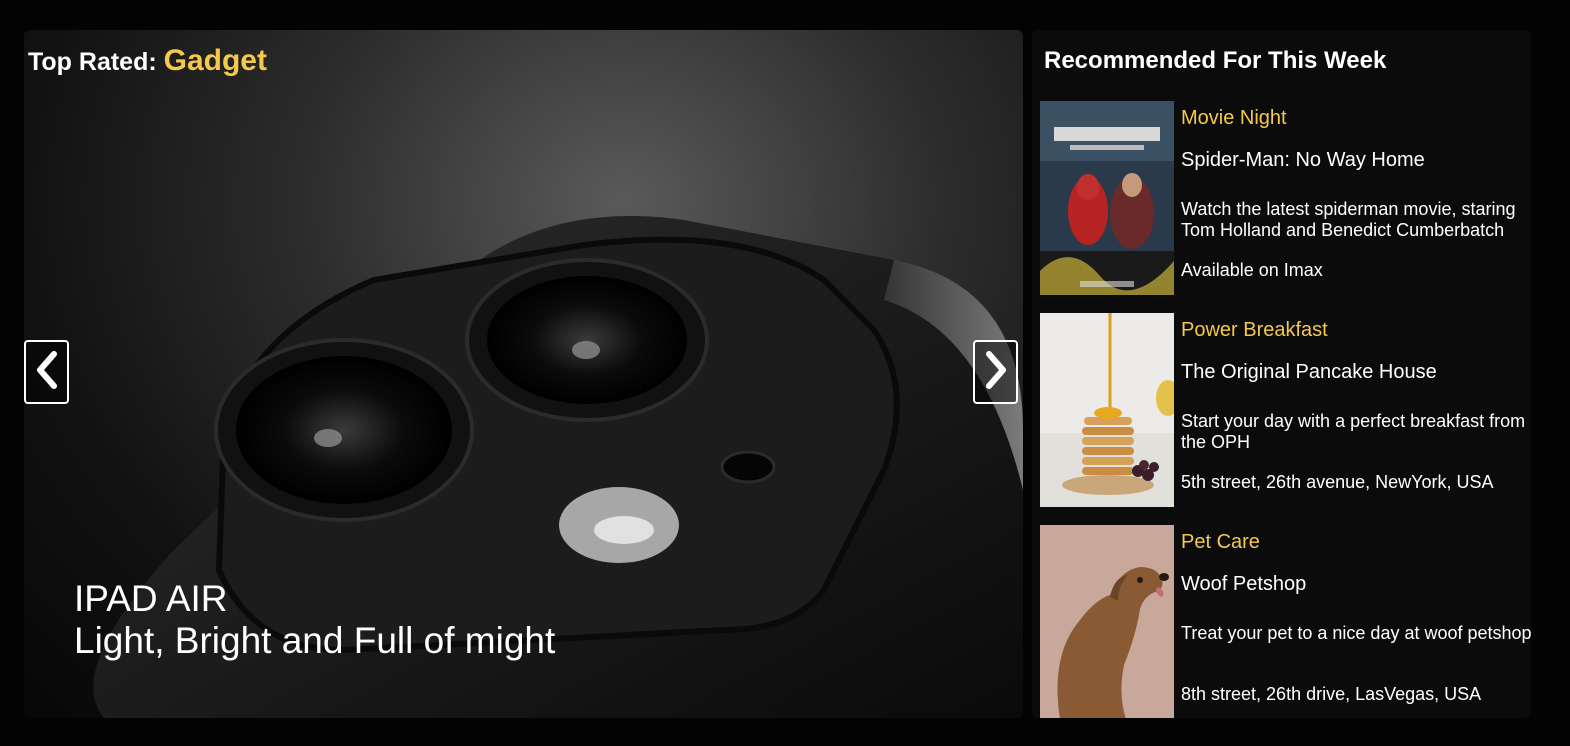 This screenshot has height=746, width=1570. I want to click on card-name: Spider-Man: No Way Home, so click(1303, 160).